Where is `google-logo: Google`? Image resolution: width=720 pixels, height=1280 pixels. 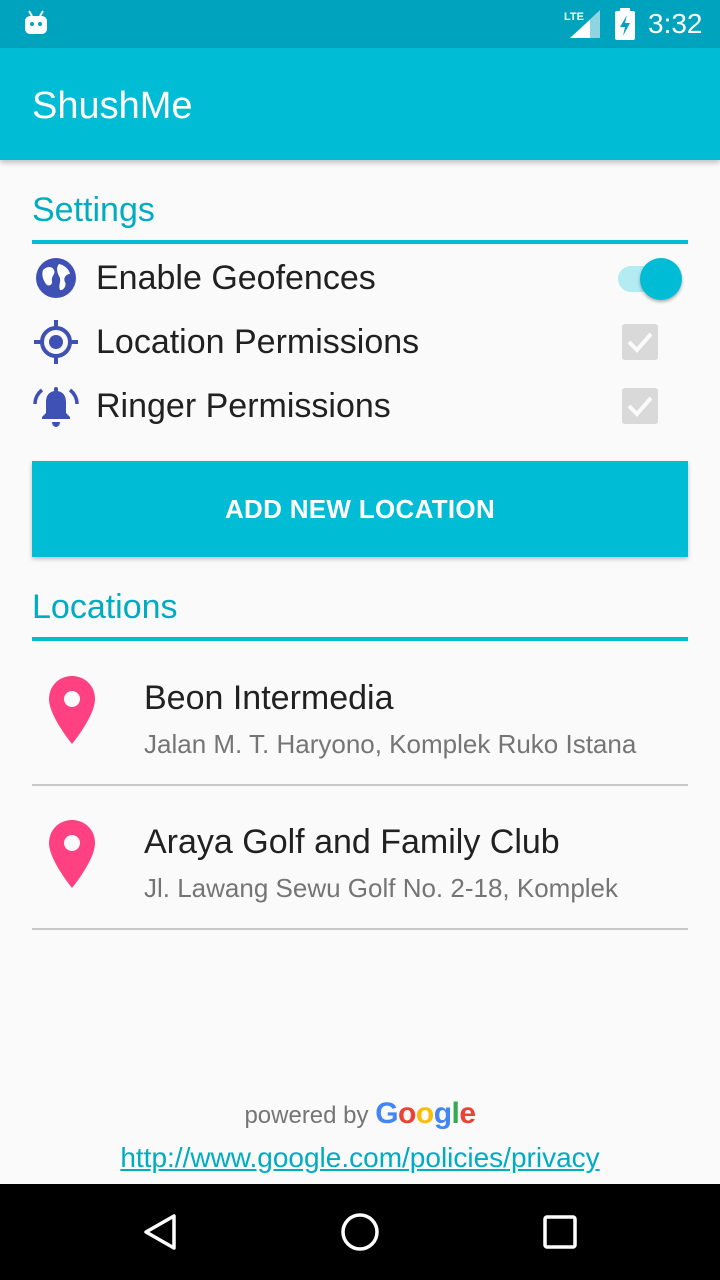 google-logo: Google is located at coordinates (425, 1113).